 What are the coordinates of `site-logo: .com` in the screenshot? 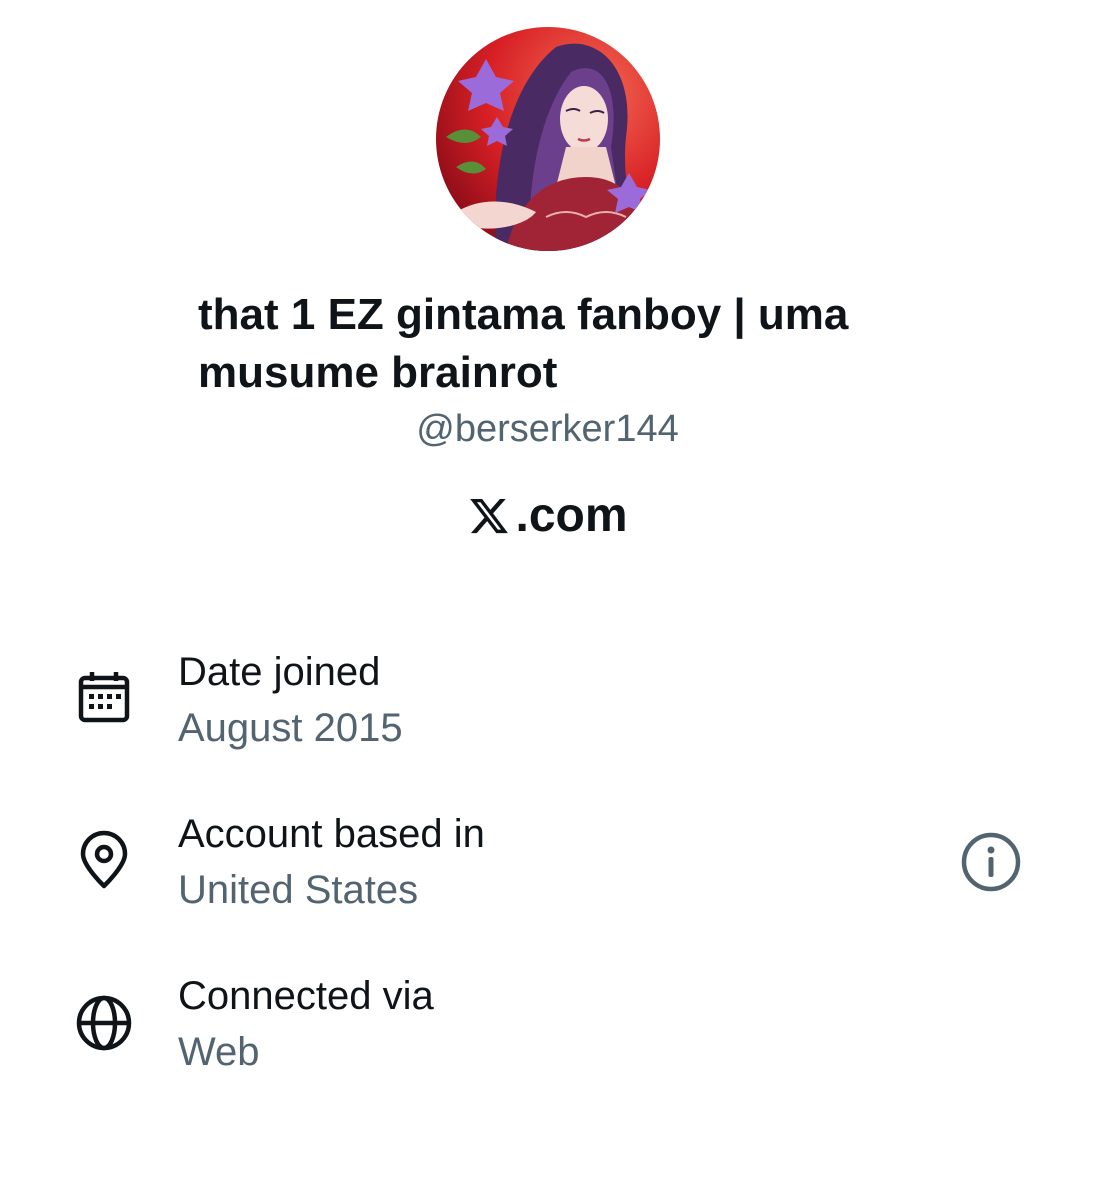 It's located at (547, 516).